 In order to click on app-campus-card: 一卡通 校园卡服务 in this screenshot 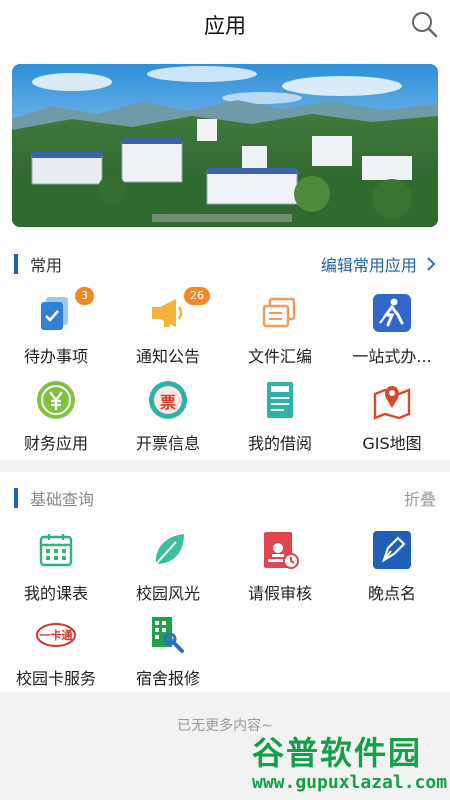, I will do `click(56, 657)`.